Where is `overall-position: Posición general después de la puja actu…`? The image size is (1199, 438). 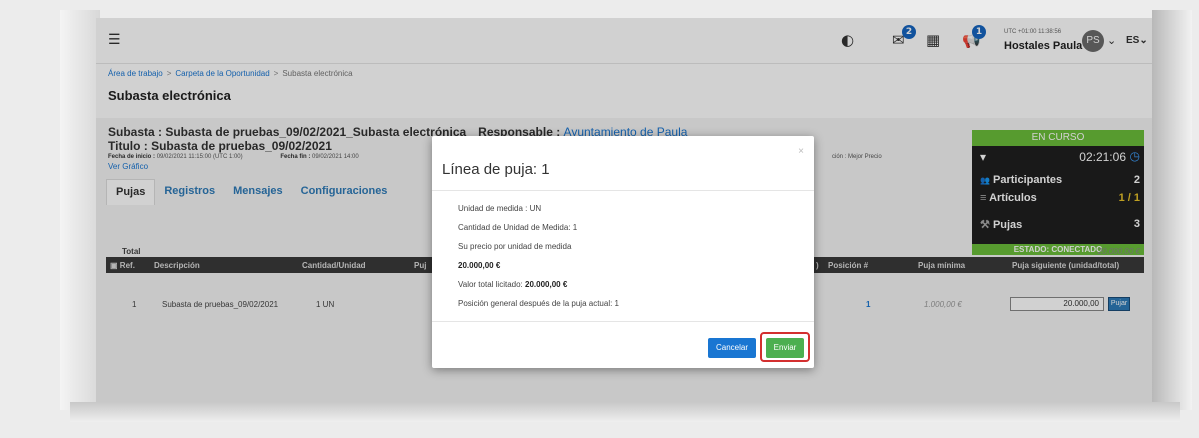
overall-position: Posición general después de la puja actu… is located at coordinates (538, 303).